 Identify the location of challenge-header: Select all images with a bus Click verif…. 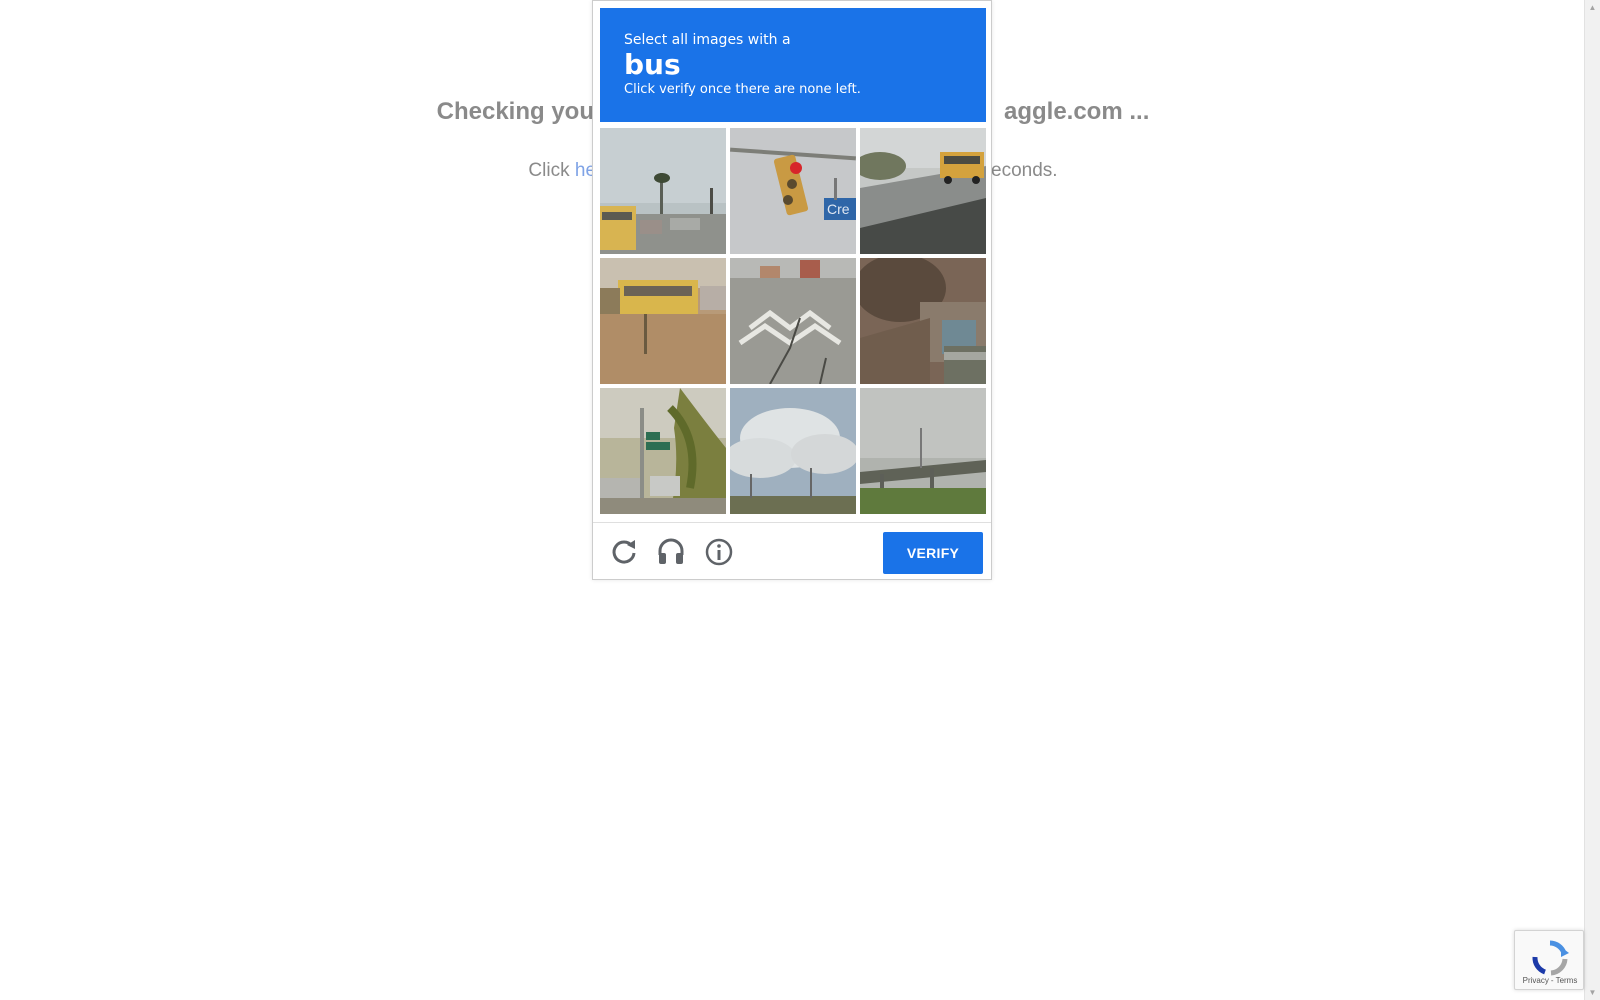
(793, 65).